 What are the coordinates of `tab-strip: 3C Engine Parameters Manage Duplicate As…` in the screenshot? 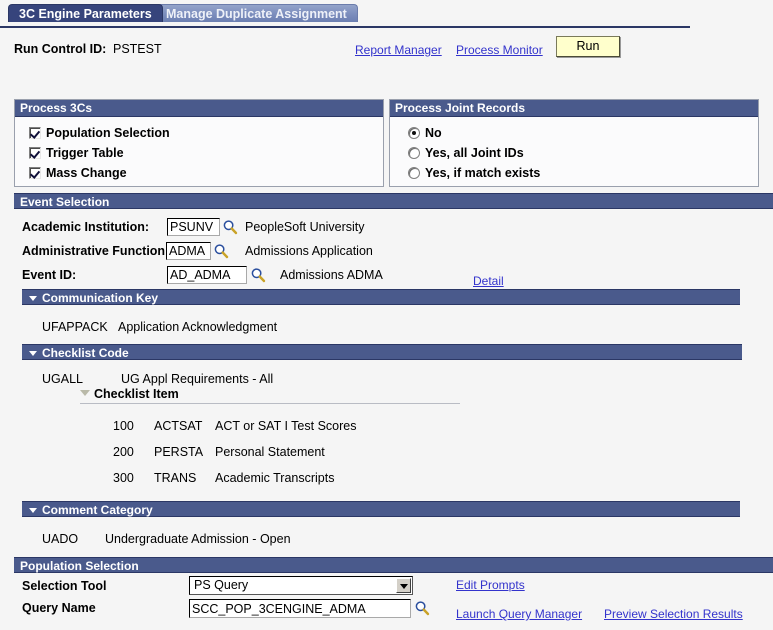 It's located at (386, 16).